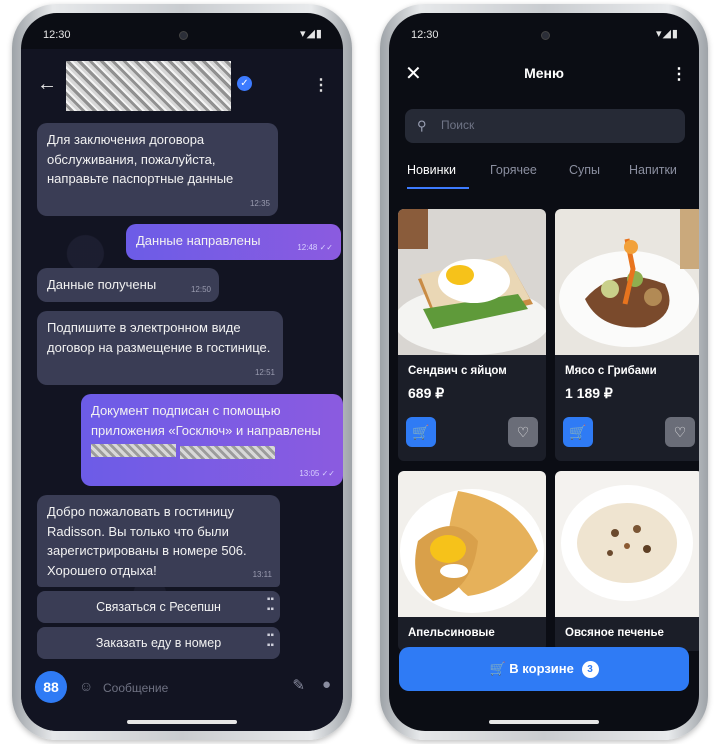  I want to click on message-incoming: Данные получены 12:50, so click(128, 285).